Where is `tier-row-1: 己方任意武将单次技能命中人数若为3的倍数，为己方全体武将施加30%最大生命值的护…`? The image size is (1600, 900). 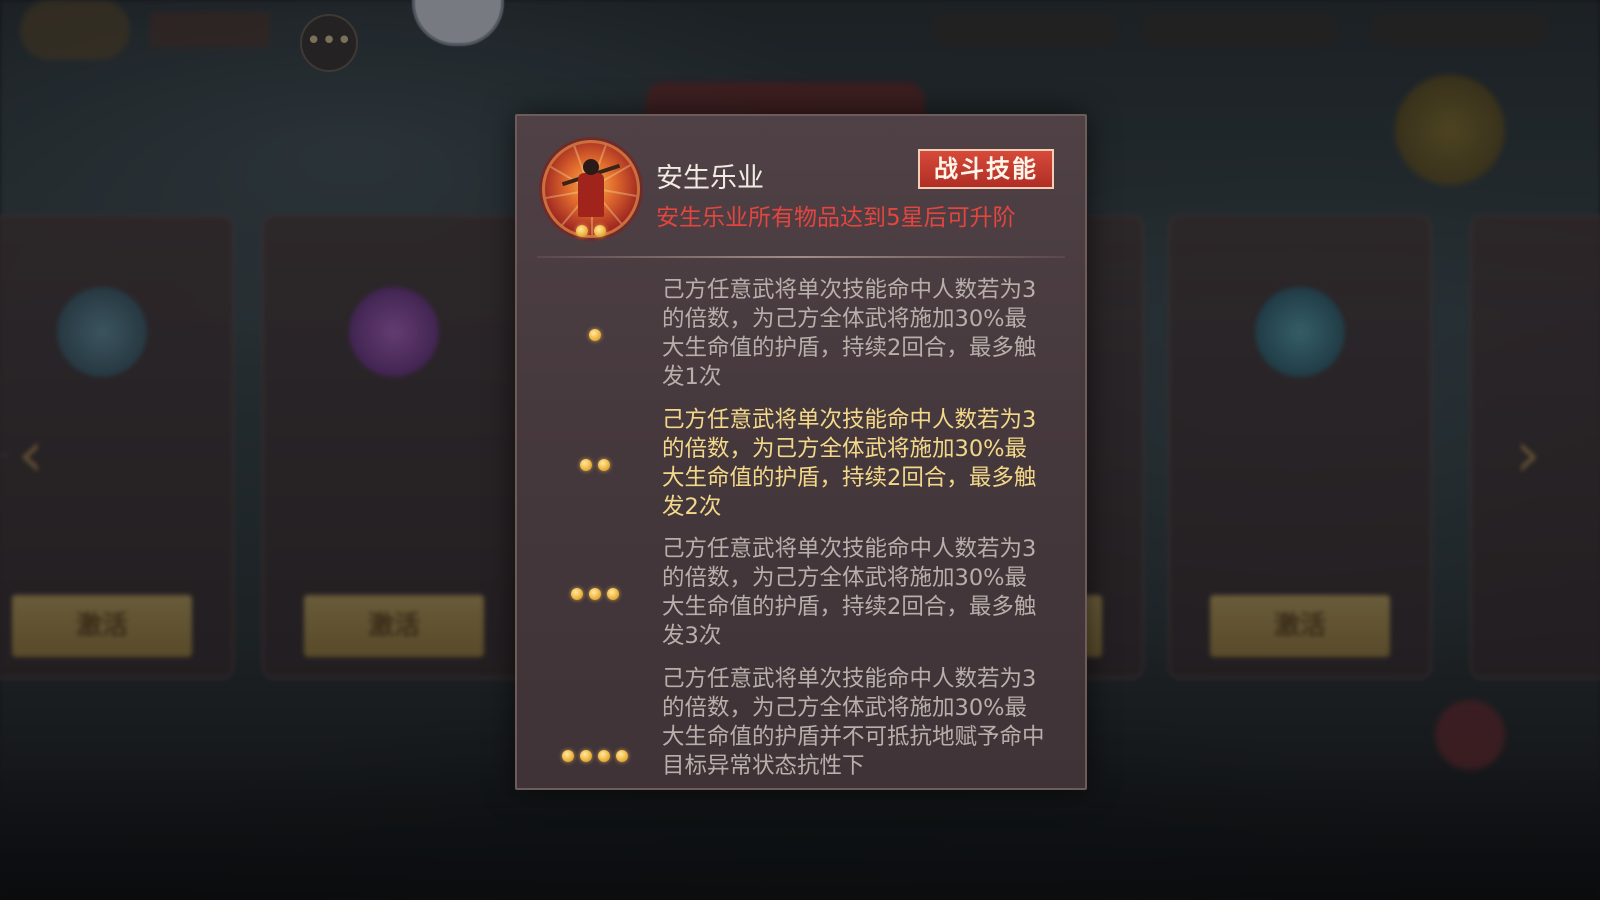 tier-row-1: 己方任意武将单次技能命中人数若为3的倍数，为己方全体武将施加30%最大生命值的护… is located at coordinates (801, 336).